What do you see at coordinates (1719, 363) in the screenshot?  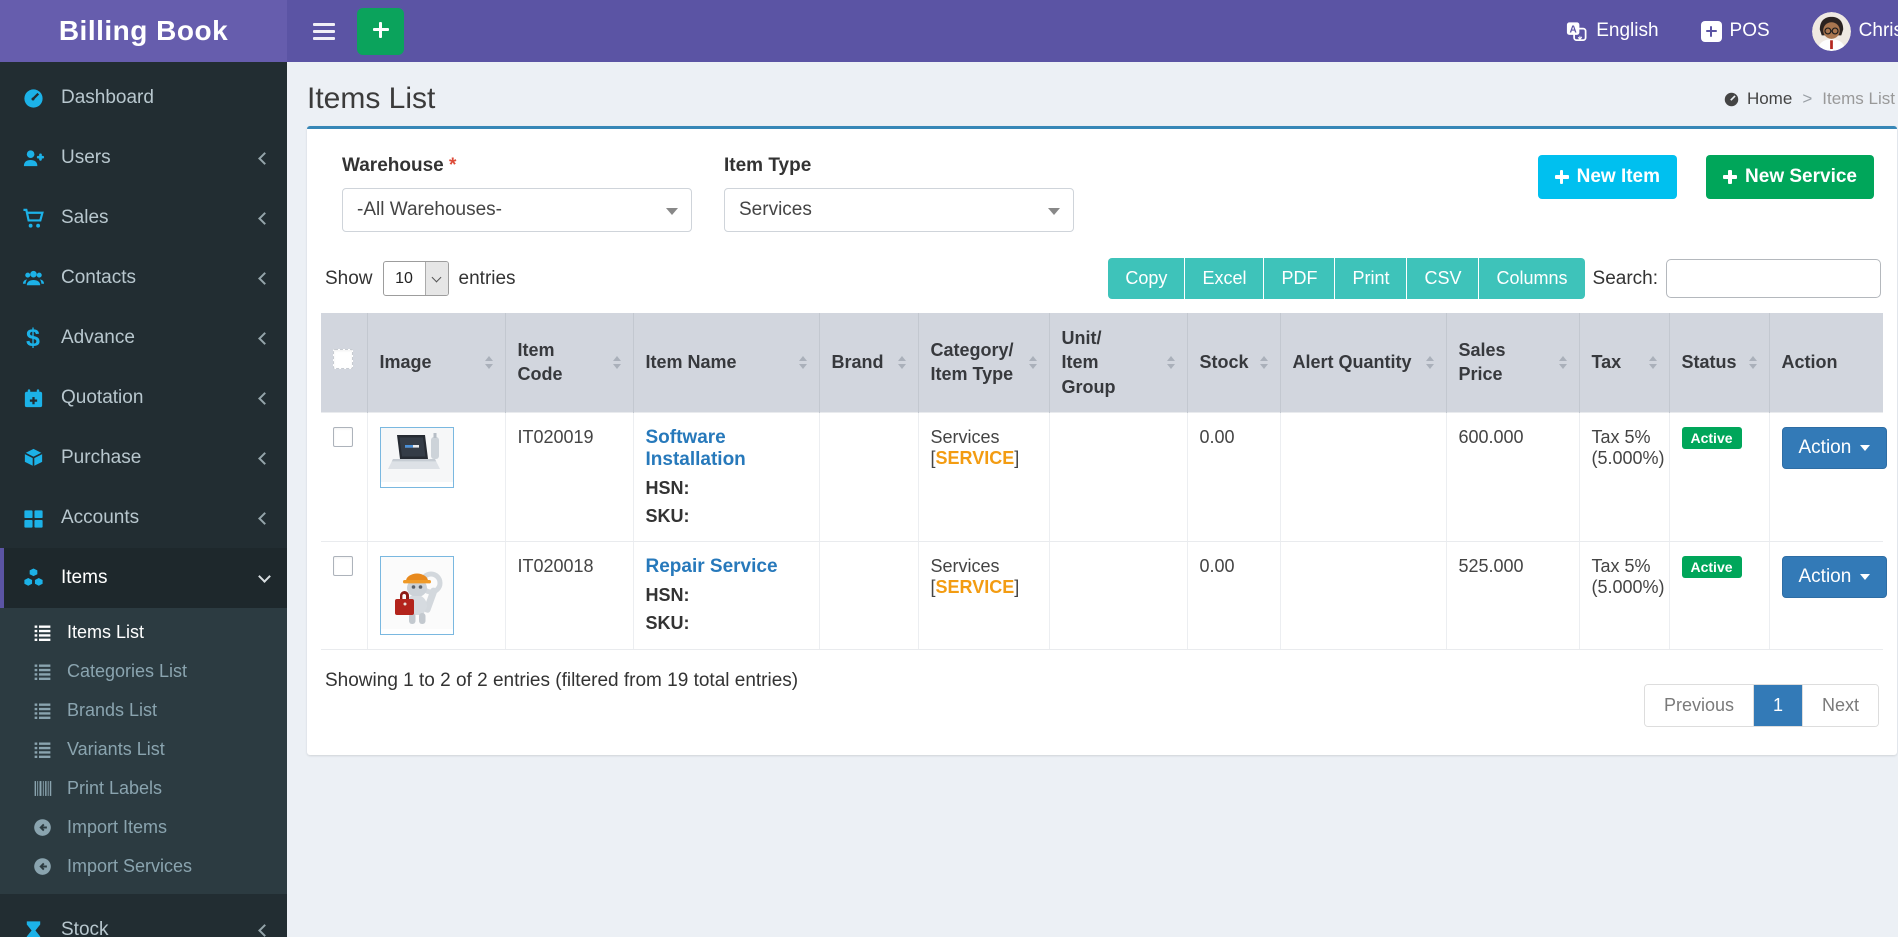 I see `col-status: Status` at bounding box center [1719, 363].